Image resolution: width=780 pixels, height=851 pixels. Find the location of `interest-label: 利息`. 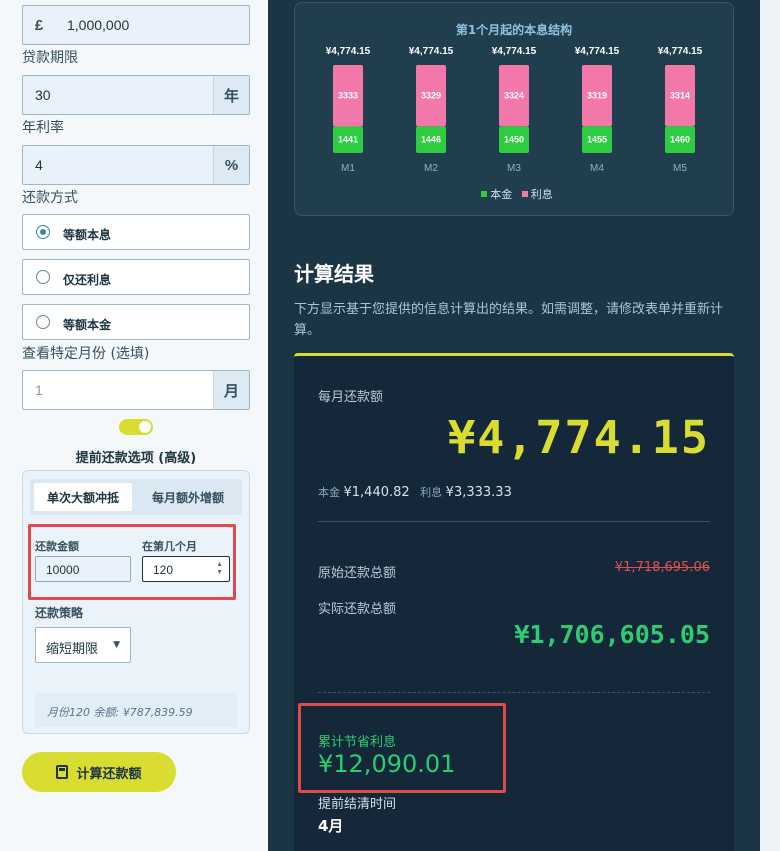

interest-label: 利息 is located at coordinates (431, 492).